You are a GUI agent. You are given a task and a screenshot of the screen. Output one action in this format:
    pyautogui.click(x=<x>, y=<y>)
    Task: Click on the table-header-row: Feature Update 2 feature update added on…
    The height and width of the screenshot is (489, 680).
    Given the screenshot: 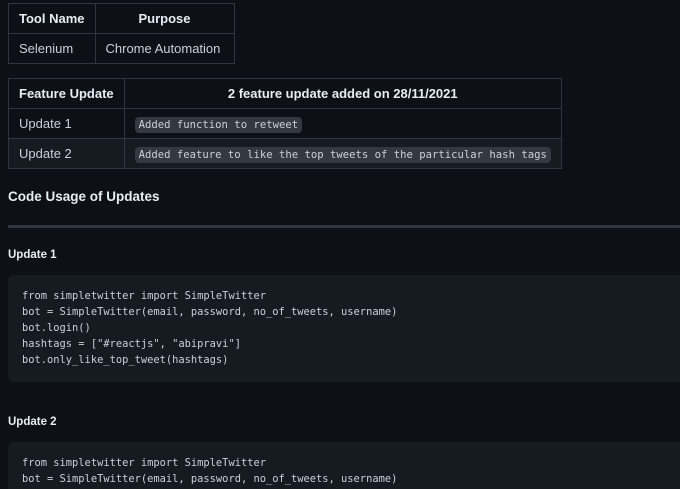 What is the action you would take?
    pyautogui.click(x=285, y=93)
    